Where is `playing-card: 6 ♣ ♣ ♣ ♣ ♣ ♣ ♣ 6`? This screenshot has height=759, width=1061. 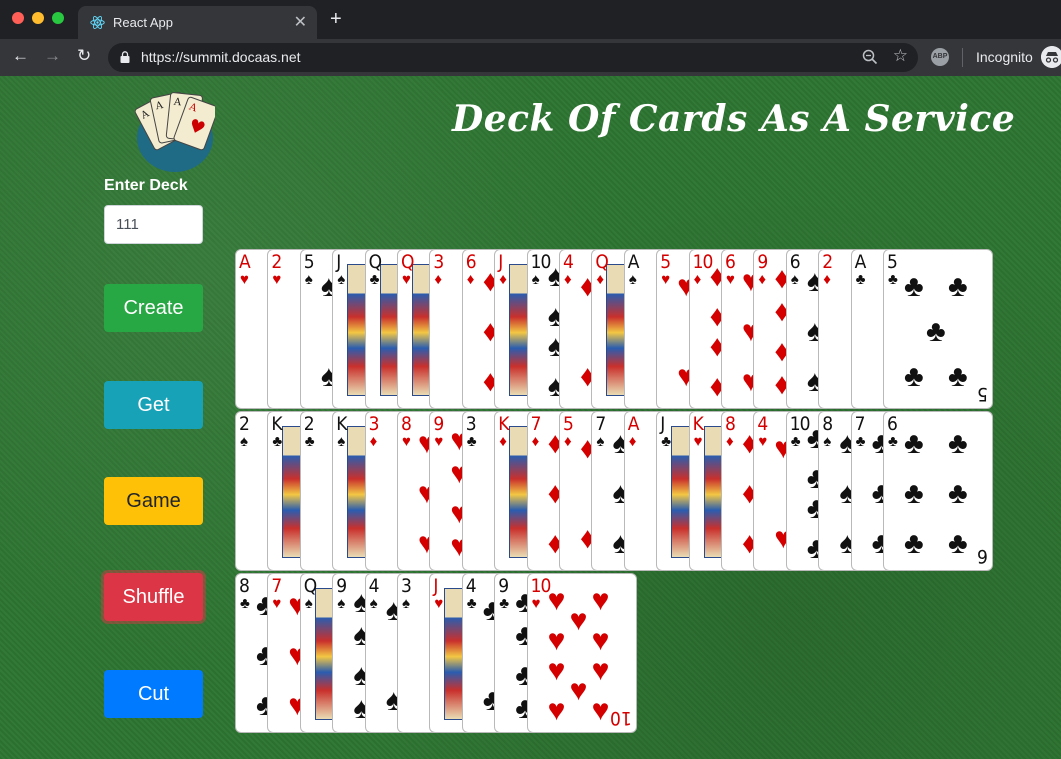
playing-card: 6 ♣ ♣ ♣ ♣ ♣ ♣ ♣ 6 is located at coordinates (938, 491).